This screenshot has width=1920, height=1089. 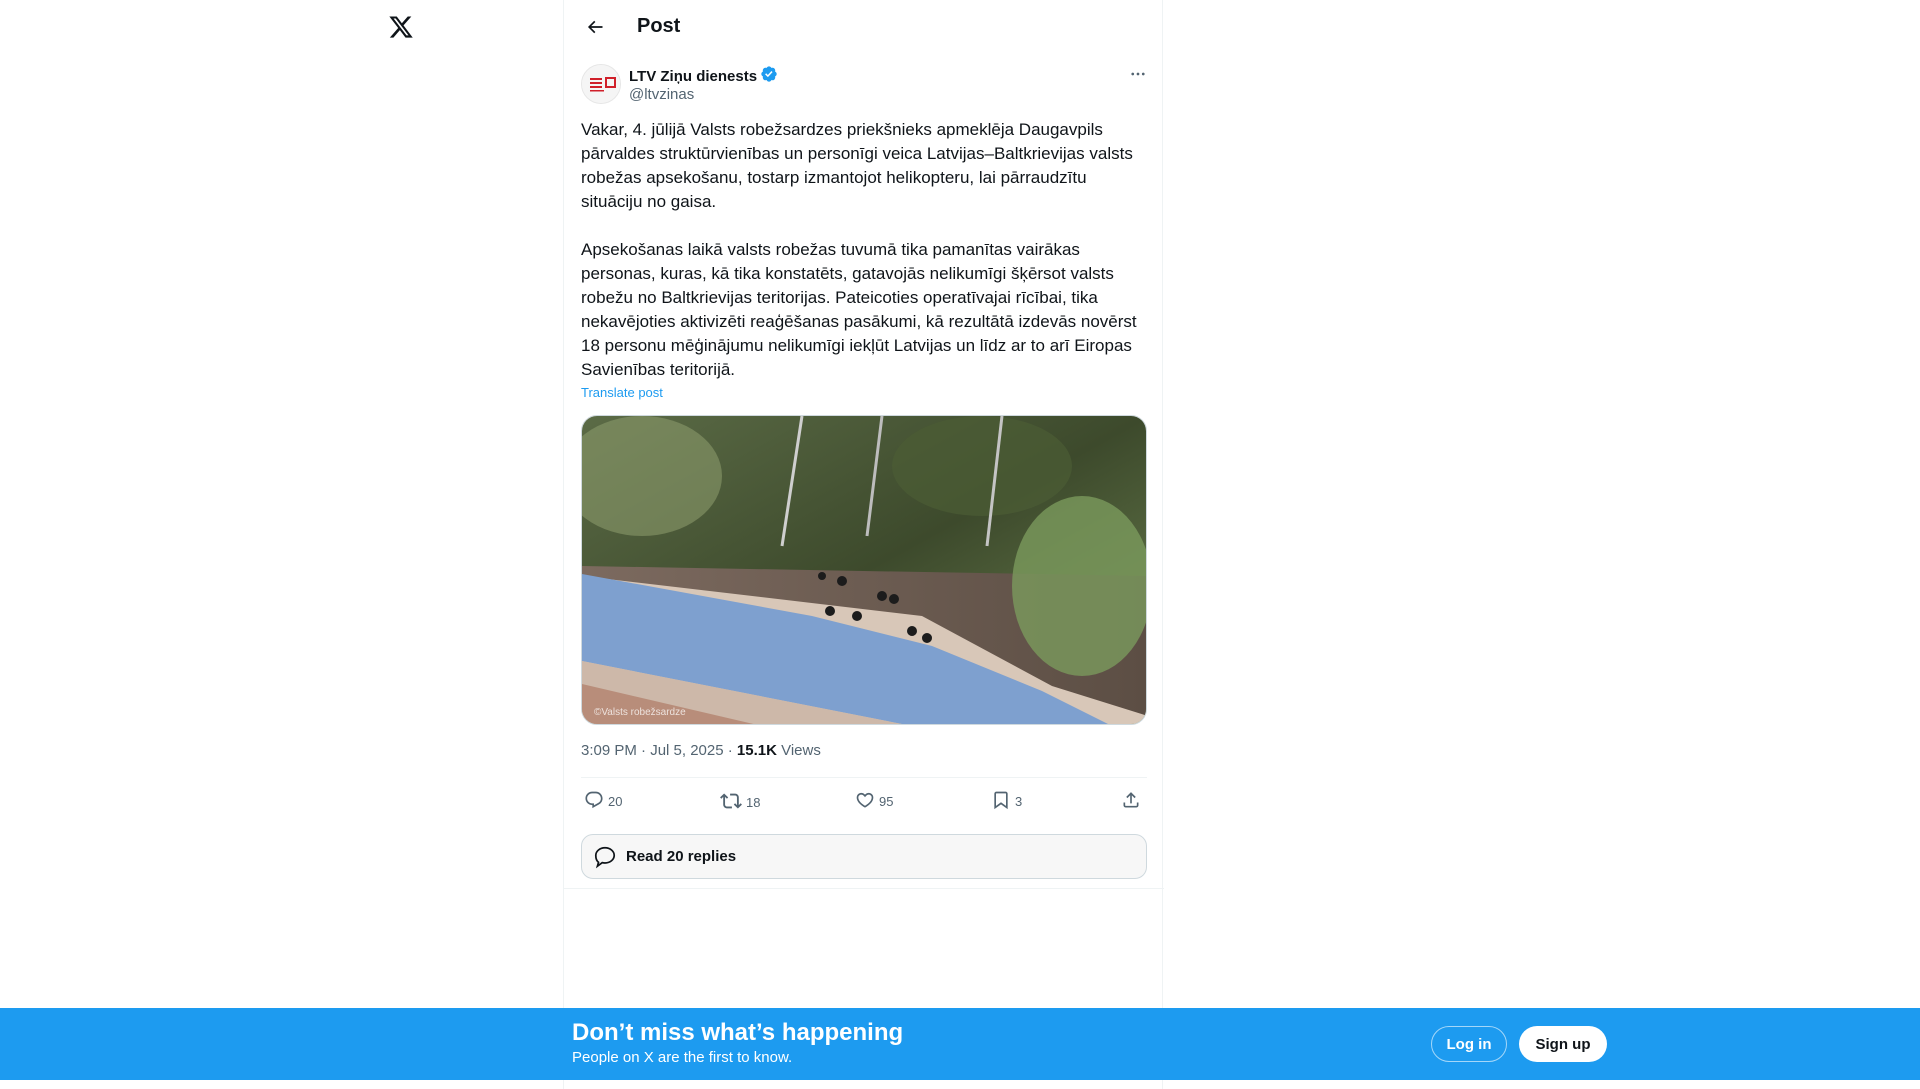 I want to click on verified-badge-icon, so click(x=769, y=77).